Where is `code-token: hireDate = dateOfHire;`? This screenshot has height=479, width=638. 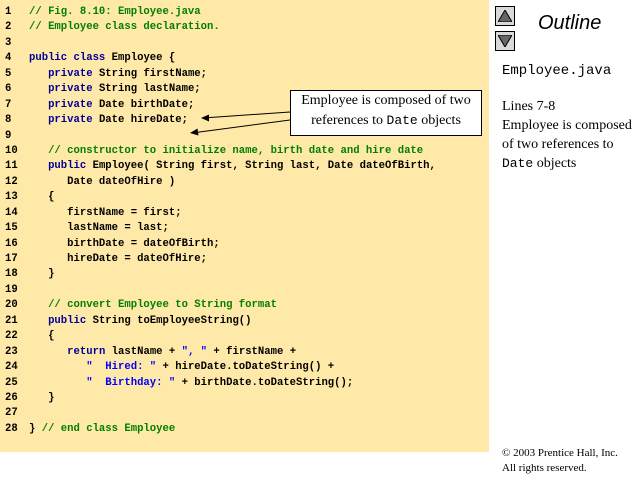 code-token: hireDate = dateOfHire; is located at coordinates (118, 259).